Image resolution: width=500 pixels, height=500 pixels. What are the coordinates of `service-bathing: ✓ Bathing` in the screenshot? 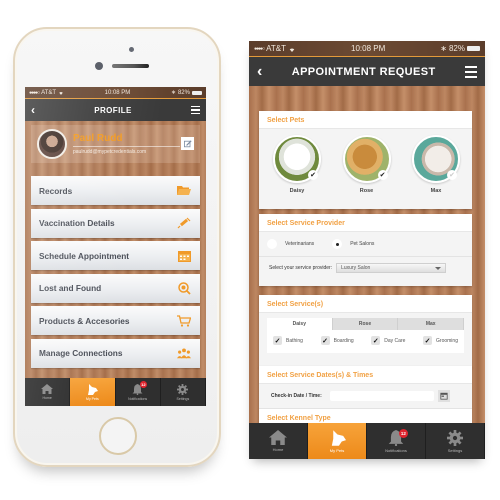 It's located at (288, 340).